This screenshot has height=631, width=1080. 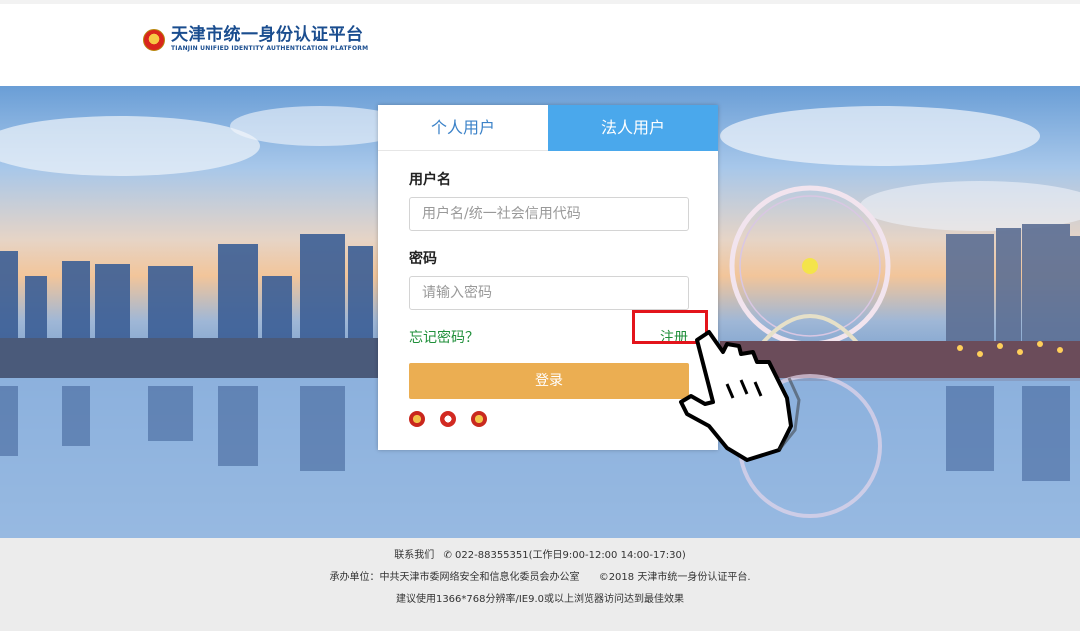 I want to click on certified-site-icon, so click(x=448, y=419).